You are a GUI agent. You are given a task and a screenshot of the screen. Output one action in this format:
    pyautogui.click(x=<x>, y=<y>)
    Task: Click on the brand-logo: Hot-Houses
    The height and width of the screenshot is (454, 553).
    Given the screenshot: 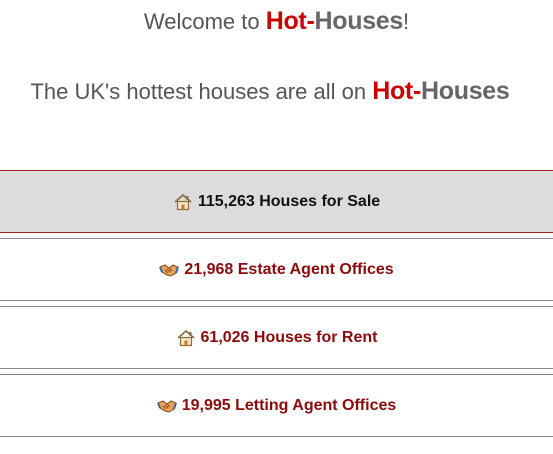 What is the action you would take?
    pyautogui.click(x=334, y=21)
    